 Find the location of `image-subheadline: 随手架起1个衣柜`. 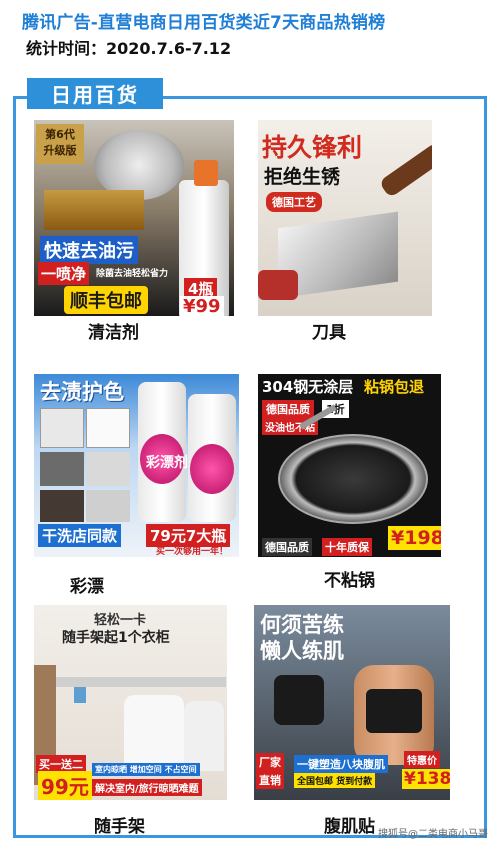

image-subheadline: 随手架起1个衣柜 is located at coordinates (116, 638).